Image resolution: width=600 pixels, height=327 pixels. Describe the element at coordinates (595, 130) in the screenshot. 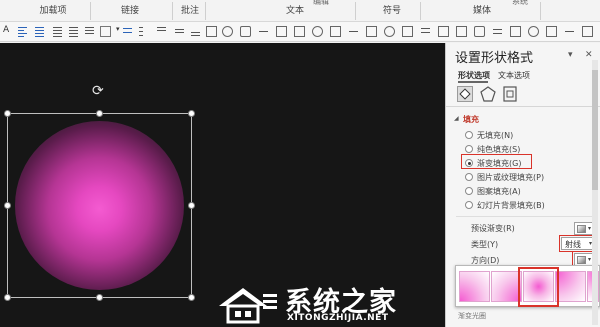

I see `pane-scrollbar-thumb` at that location.